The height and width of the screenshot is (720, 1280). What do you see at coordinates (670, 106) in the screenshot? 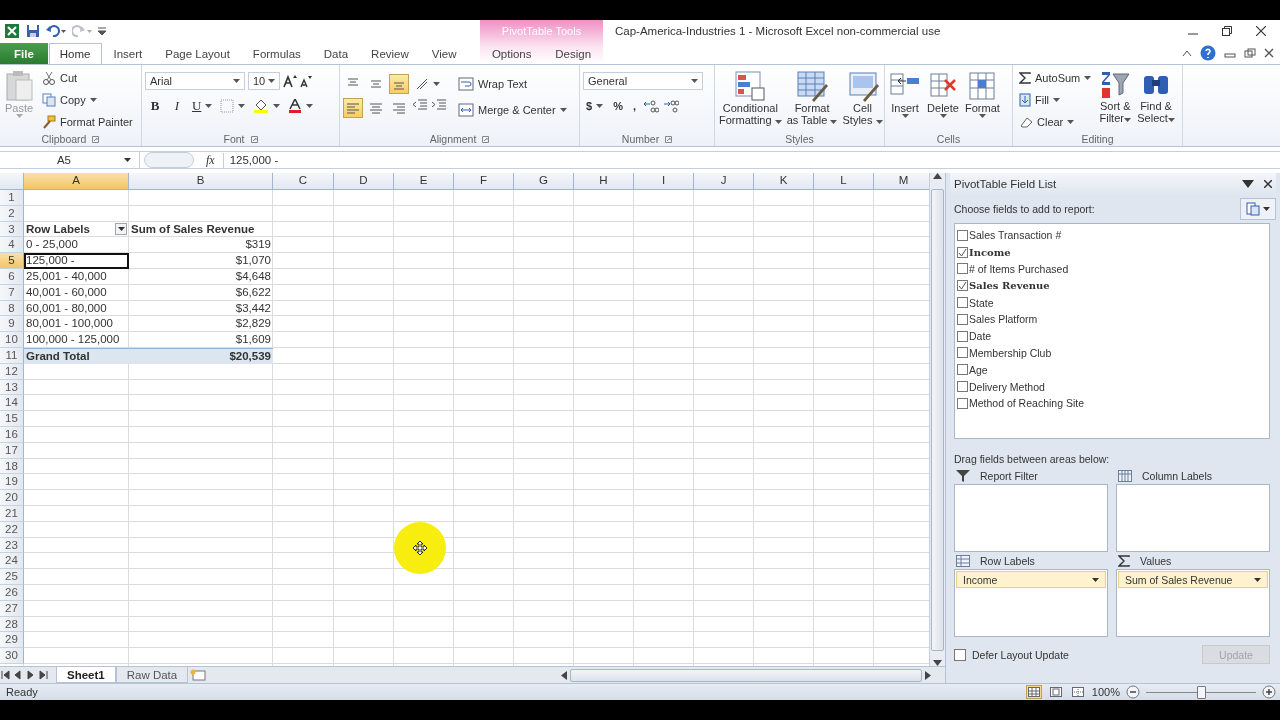
I see `decrease-decimal-icon` at bounding box center [670, 106].